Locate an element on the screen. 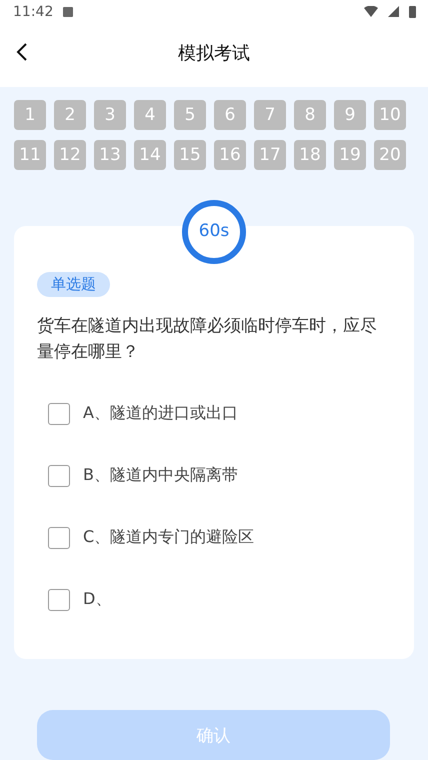 This screenshot has height=760, width=428. status-time: 11:42 is located at coordinates (33, 12).